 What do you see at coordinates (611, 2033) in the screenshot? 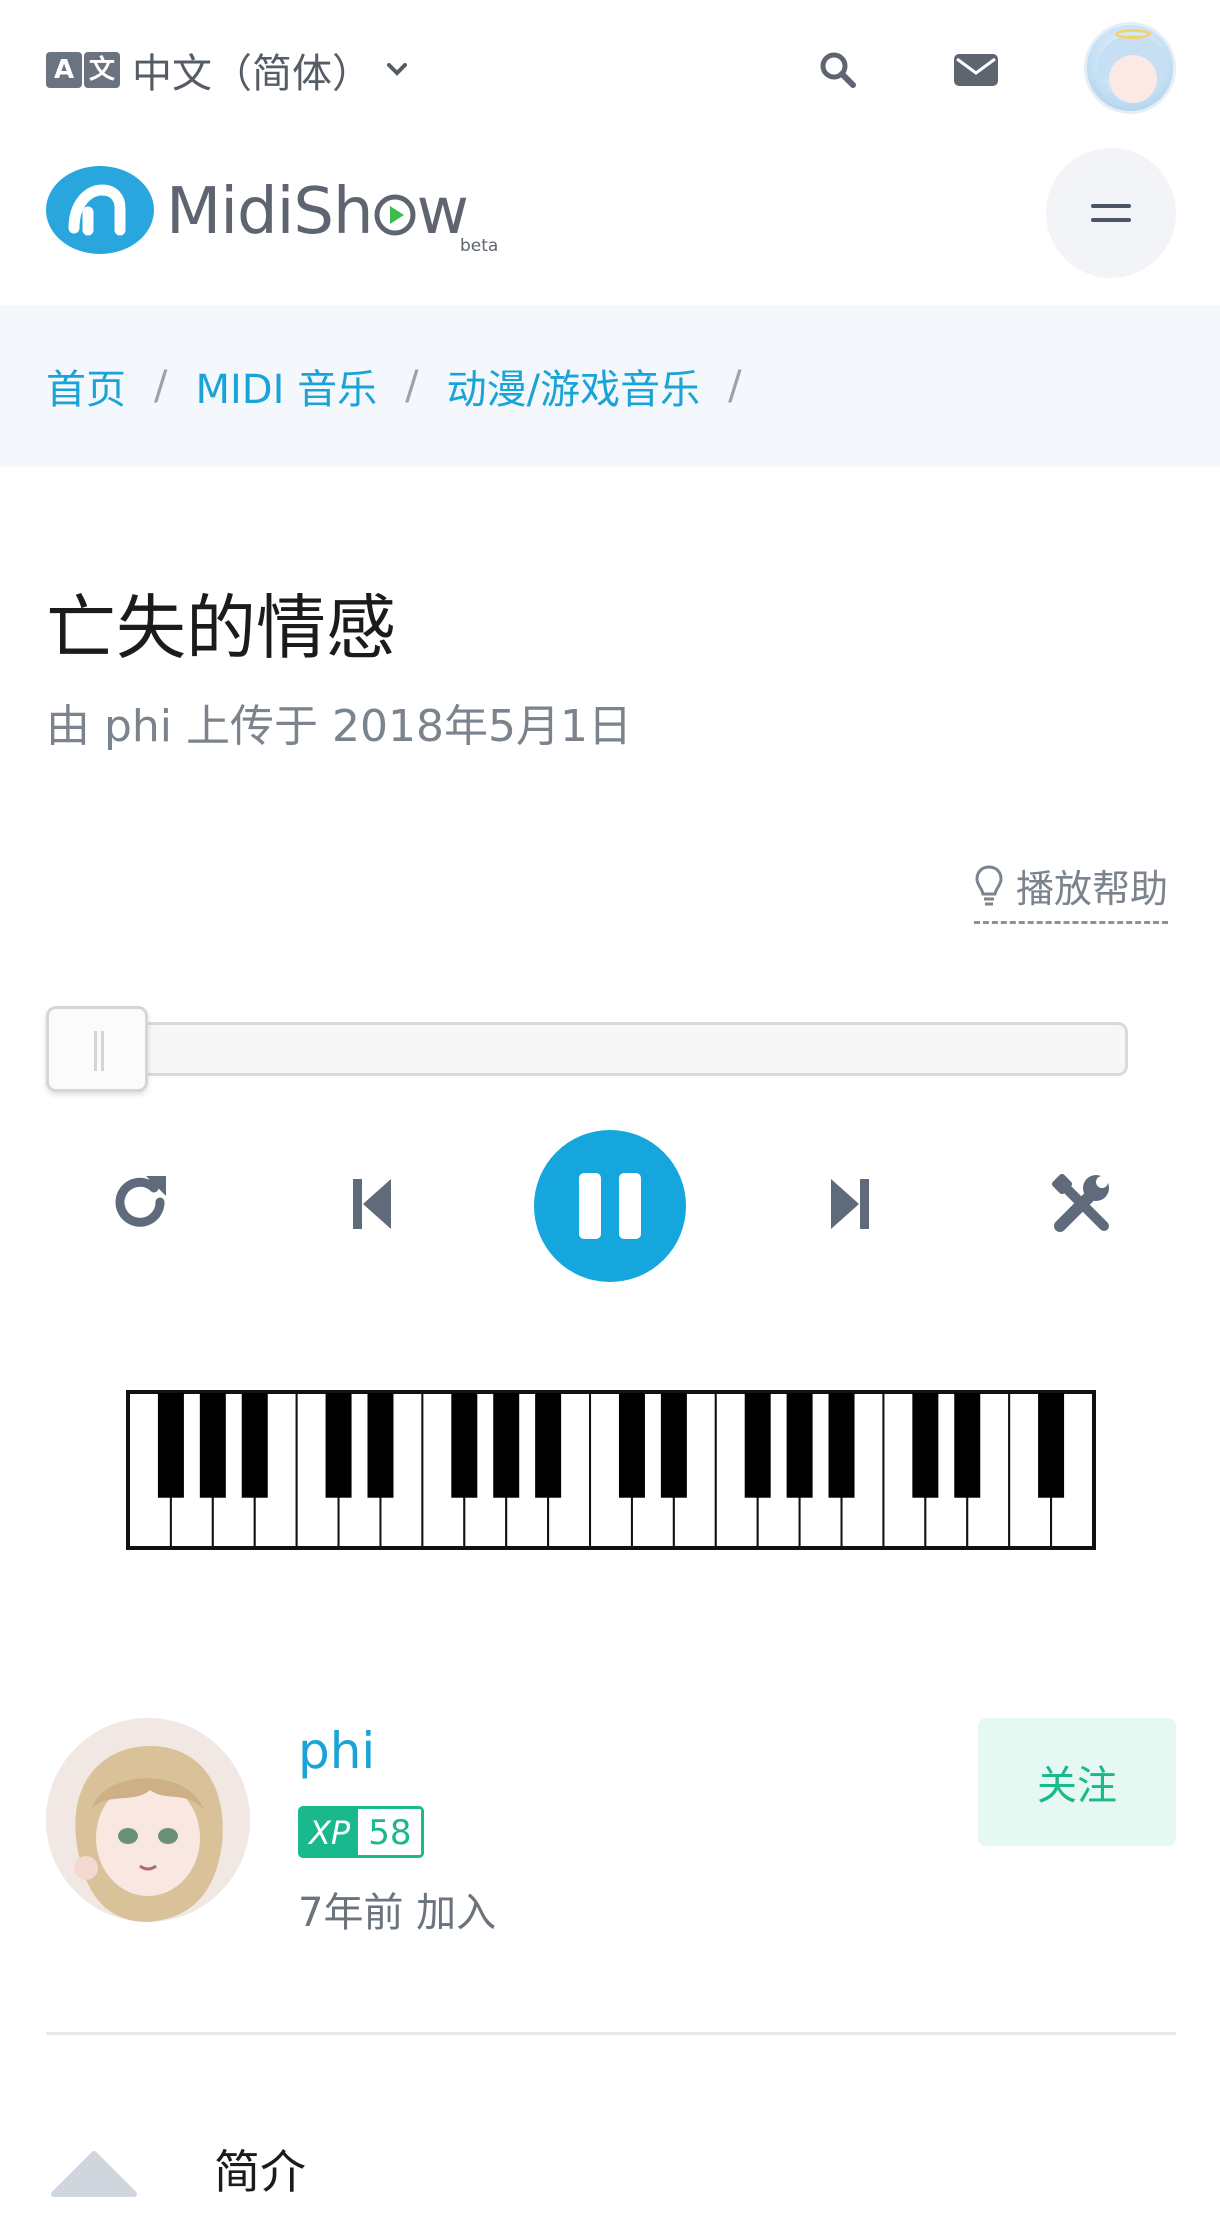
I see `divider` at bounding box center [611, 2033].